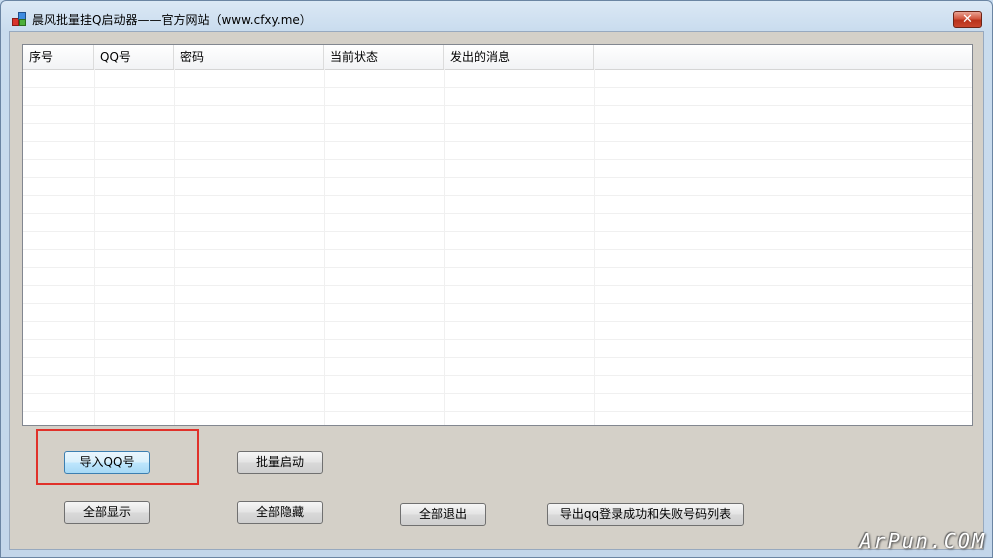 The height and width of the screenshot is (558, 993). What do you see at coordinates (107, 512) in the screenshot?
I see `show-all-button: 全部显示` at bounding box center [107, 512].